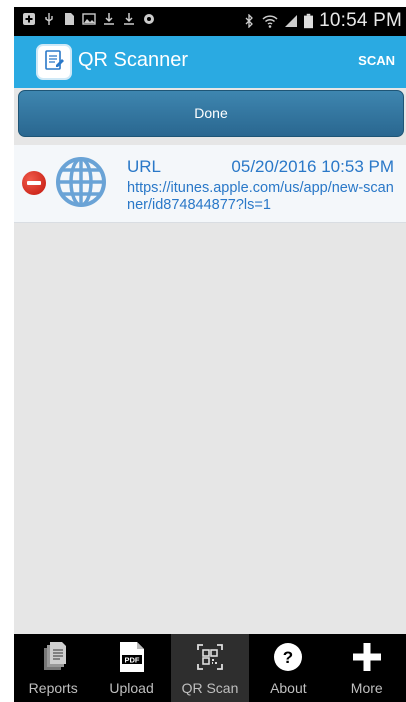 This screenshot has height=702, width=406. I want to click on tab-qr-scan: QR Scan, so click(210, 668).